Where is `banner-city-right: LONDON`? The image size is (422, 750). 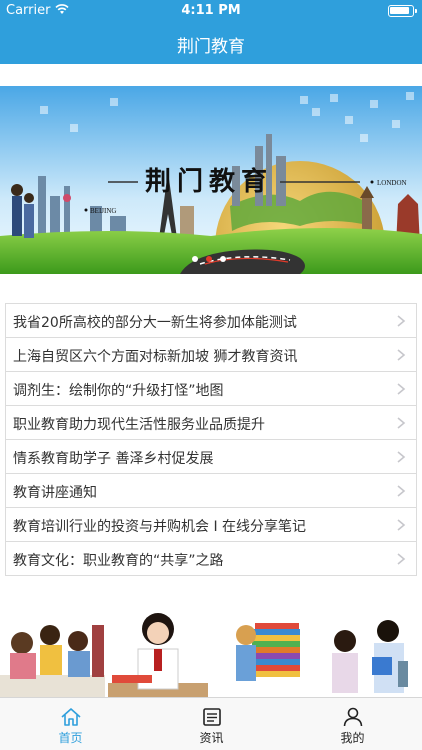 banner-city-right: LONDON is located at coordinates (392, 183).